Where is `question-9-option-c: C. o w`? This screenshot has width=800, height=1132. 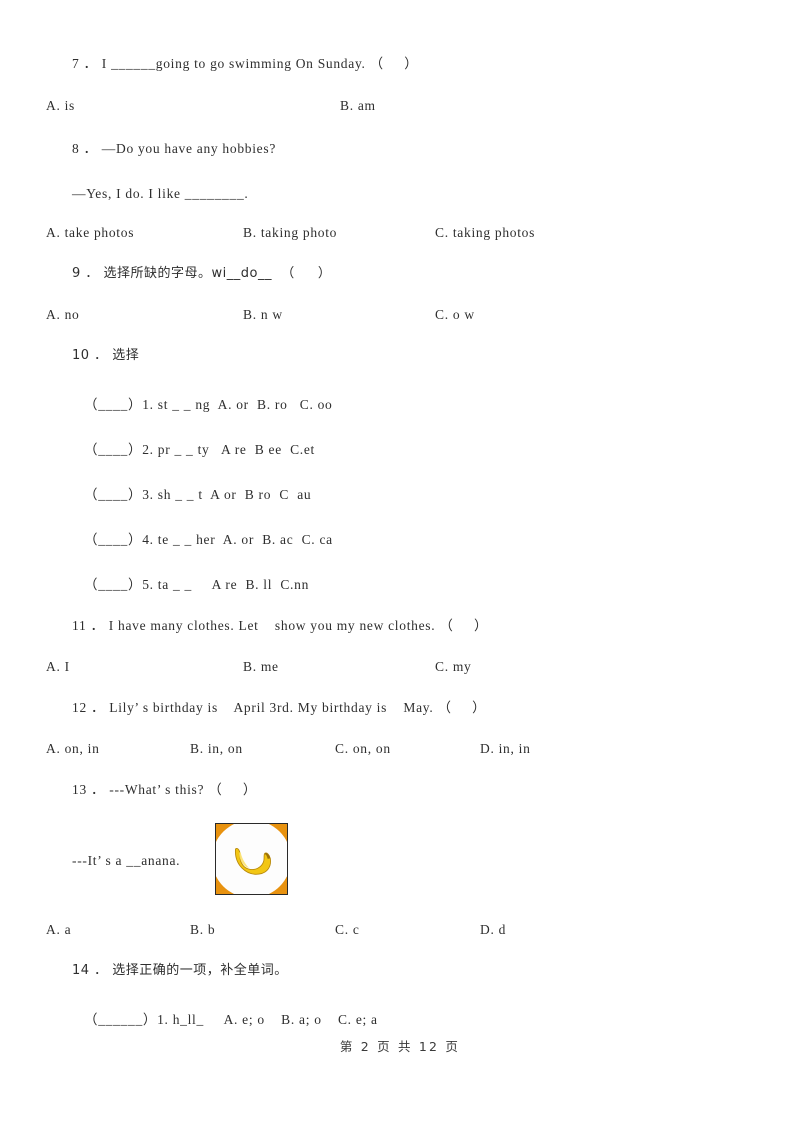 question-9-option-c: C. o w is located at coordinates (455, 315).